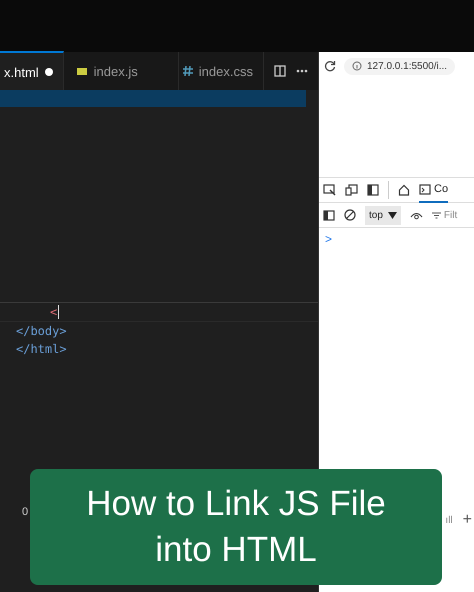 The image size is (474, 592). What do you see at coordinates (25, 512) in the screenshot?
I see `status-text: 0` at bounding box center [25, 512].